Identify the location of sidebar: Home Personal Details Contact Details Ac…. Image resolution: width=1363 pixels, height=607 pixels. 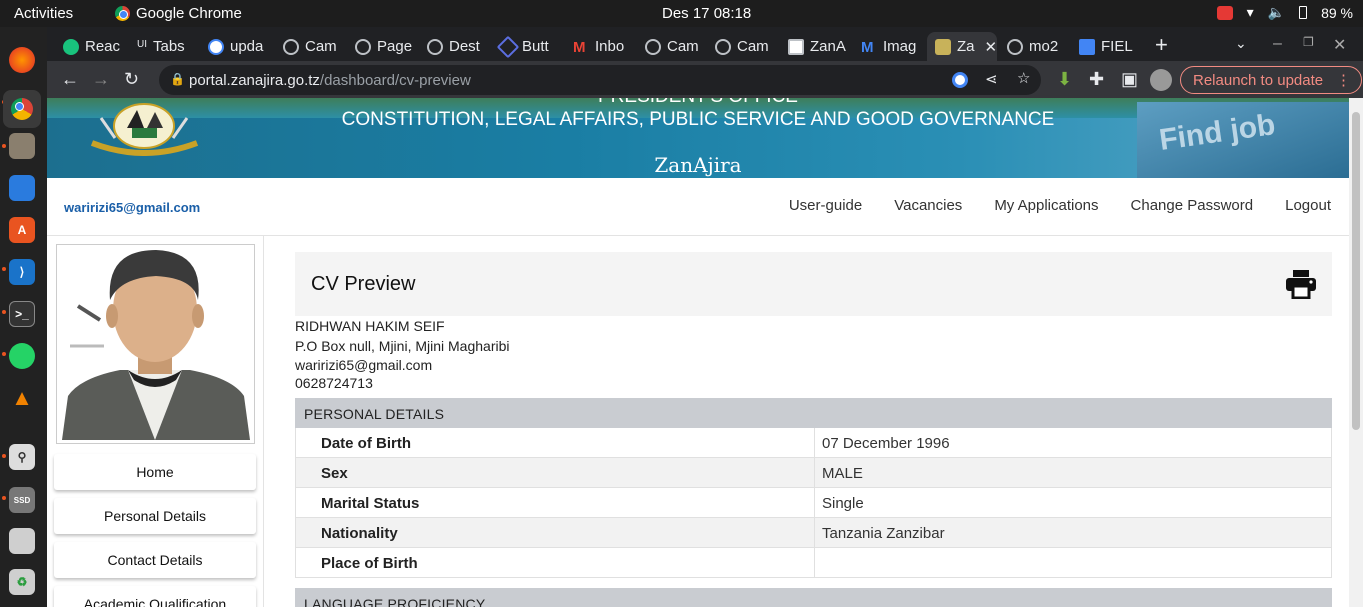
(155, 421).